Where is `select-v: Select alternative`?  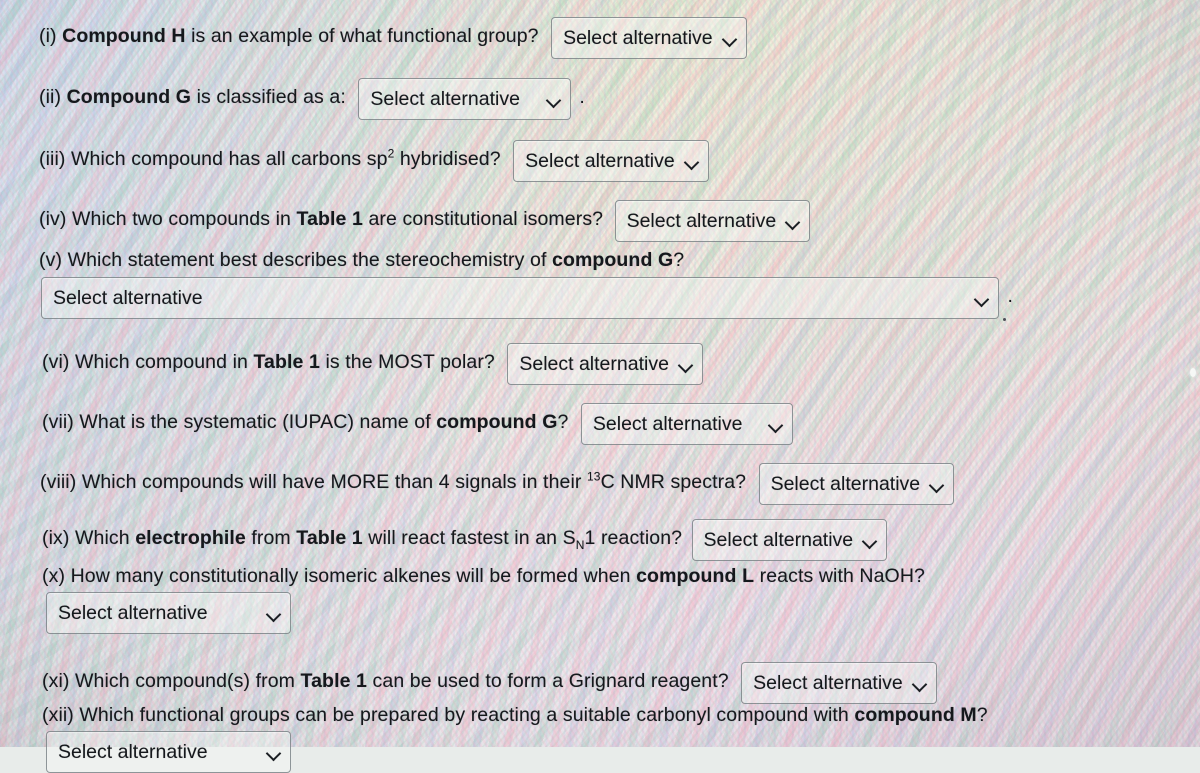 select-v: Select alternative is located at coordinates (520, 298).